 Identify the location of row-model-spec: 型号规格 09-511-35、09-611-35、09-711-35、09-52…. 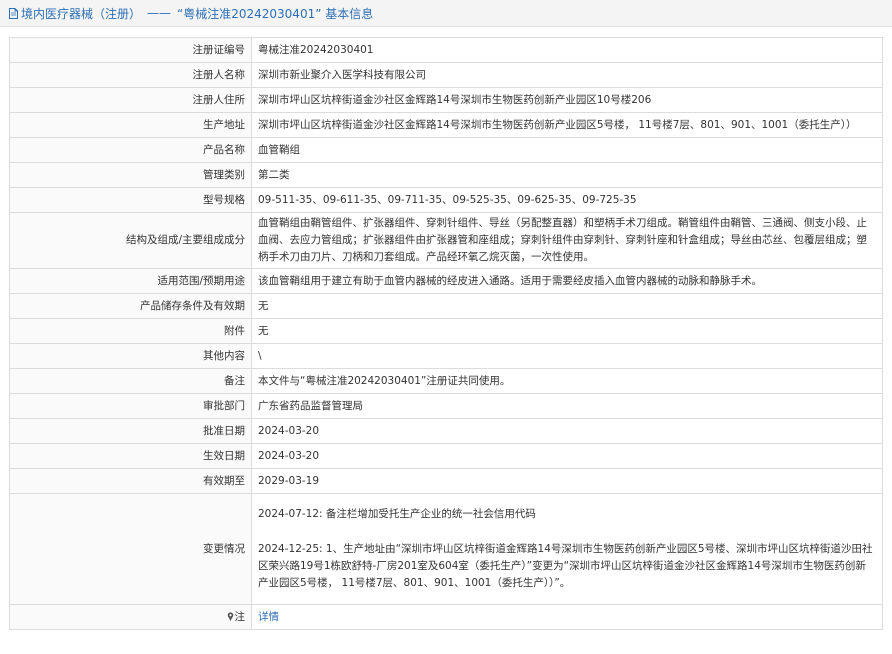
(446, 200).